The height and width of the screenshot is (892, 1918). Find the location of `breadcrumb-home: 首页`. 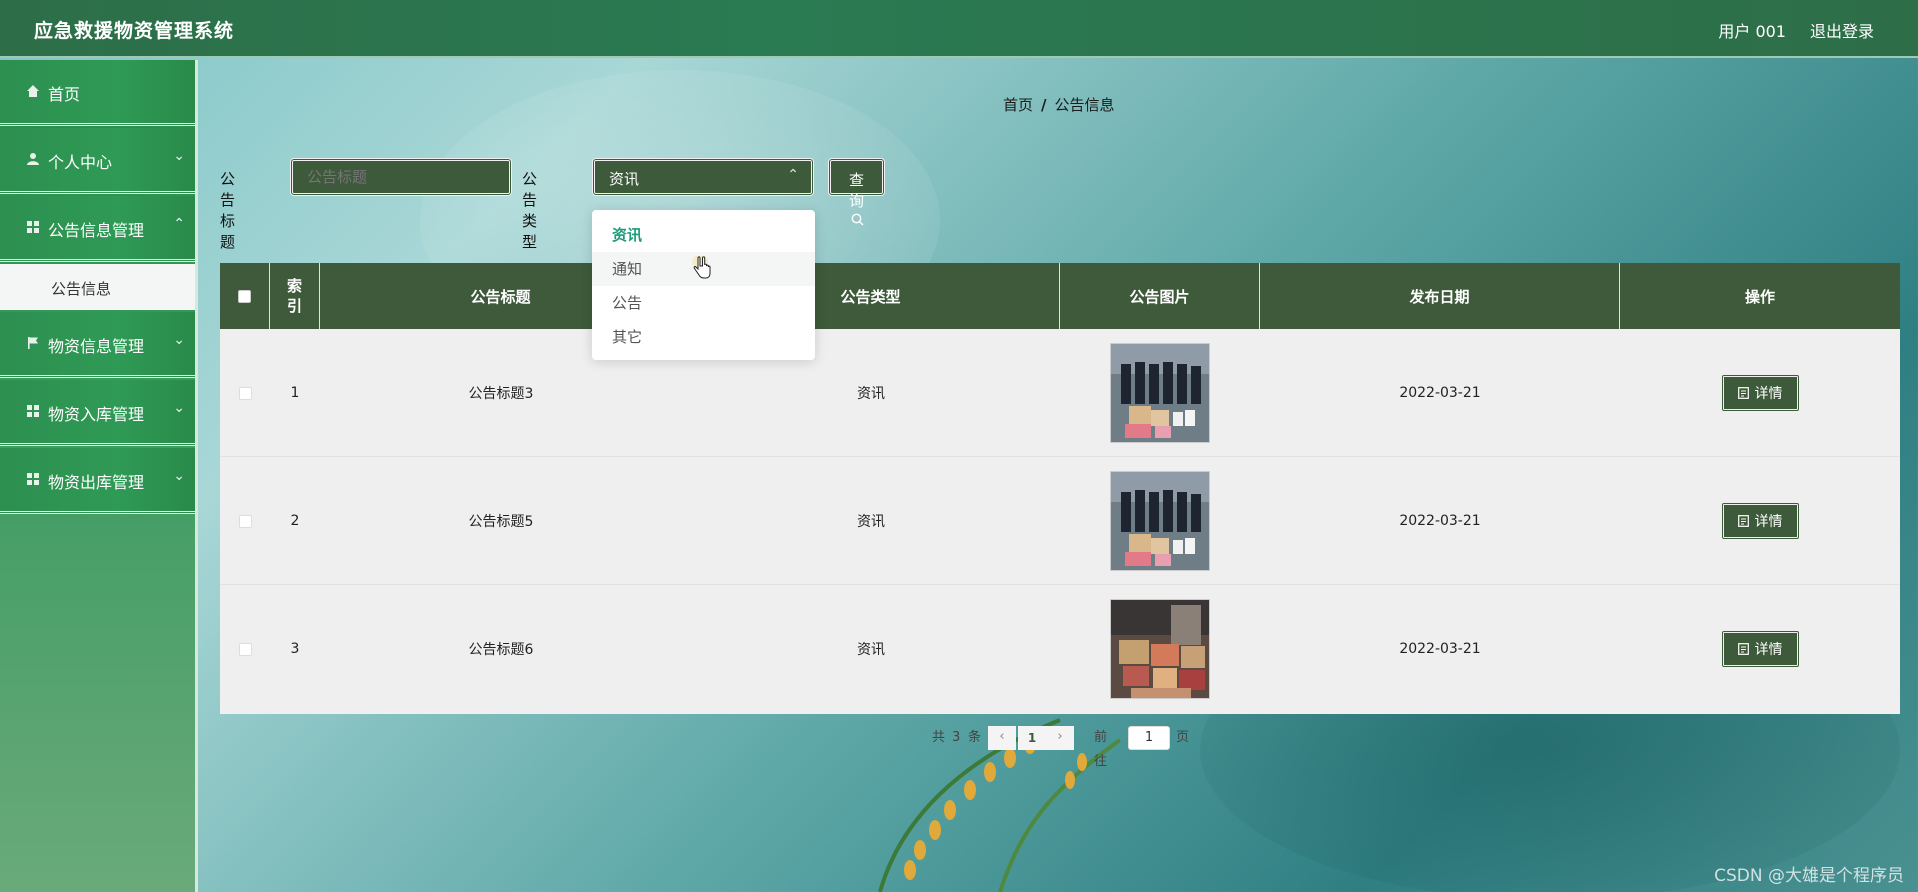

breadcrumb-home: 首页 is located at coordinates (1018, 105).